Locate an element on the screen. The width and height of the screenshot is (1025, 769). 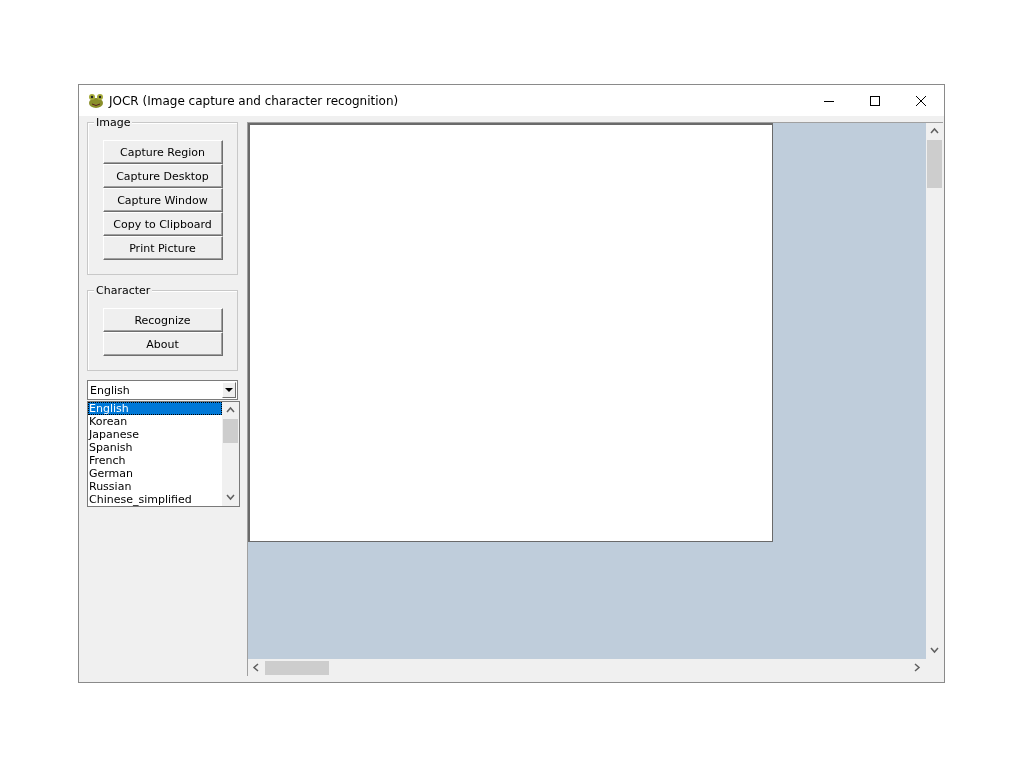
language-list-item: French is located at coordinates (155, 460).